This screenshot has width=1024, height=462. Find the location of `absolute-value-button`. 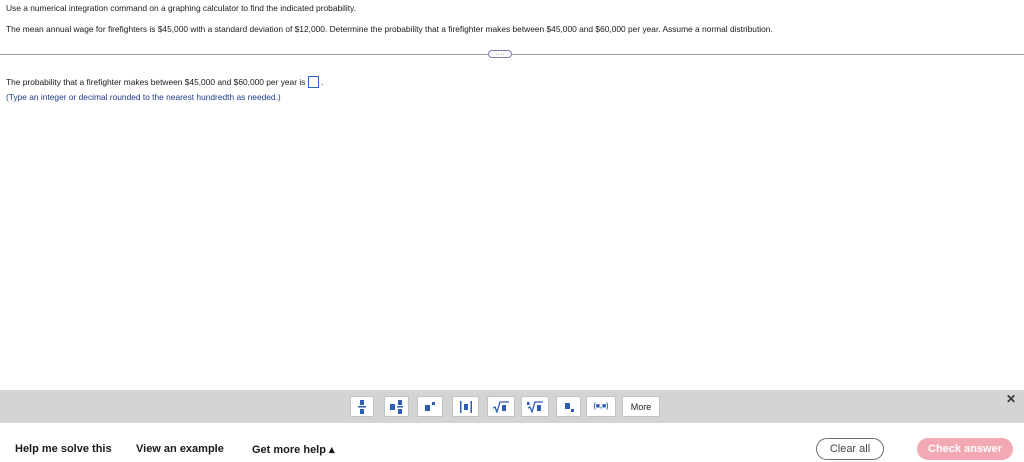

absolute-value-button is located at coordinates (465, 406).